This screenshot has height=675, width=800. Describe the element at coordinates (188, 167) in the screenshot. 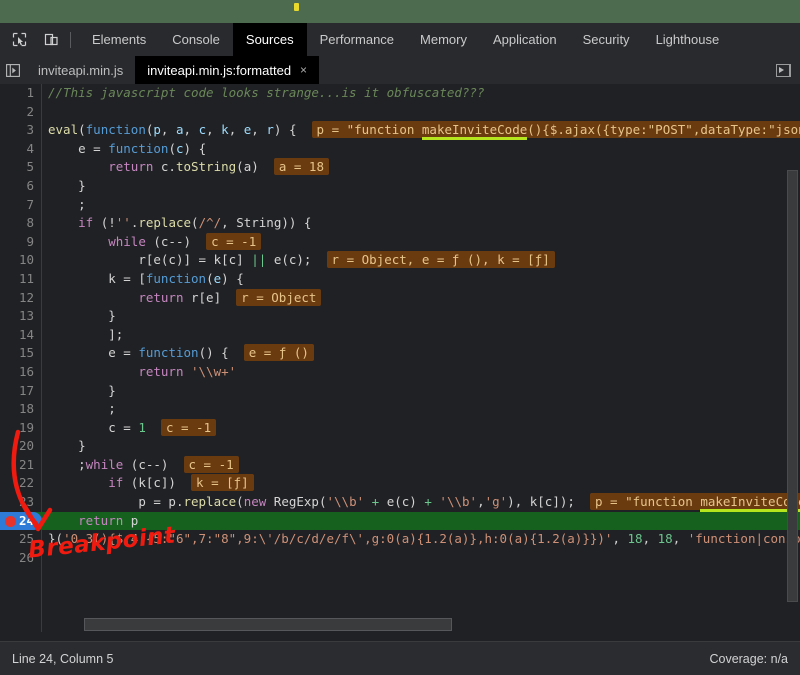

I see `line-source: return c.toString(a) a = 18` at that location.